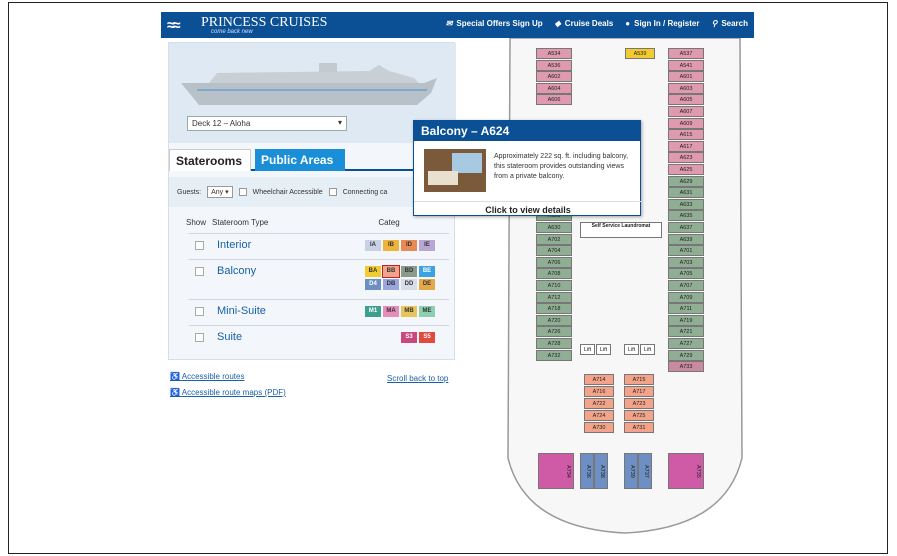 The height and width of the screenshot is (556, 897). What do you see at coordinates (686, 204) in the screenshot?
I see `cabin-A633: A633` at bounding box center [686, 204].